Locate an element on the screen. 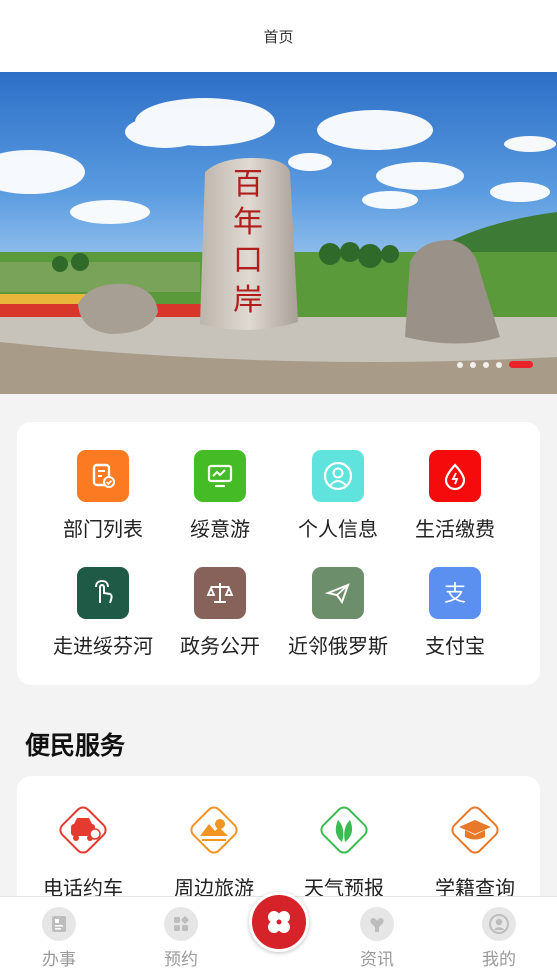  hand-pointer-icon is located at coordinates (103, 593).